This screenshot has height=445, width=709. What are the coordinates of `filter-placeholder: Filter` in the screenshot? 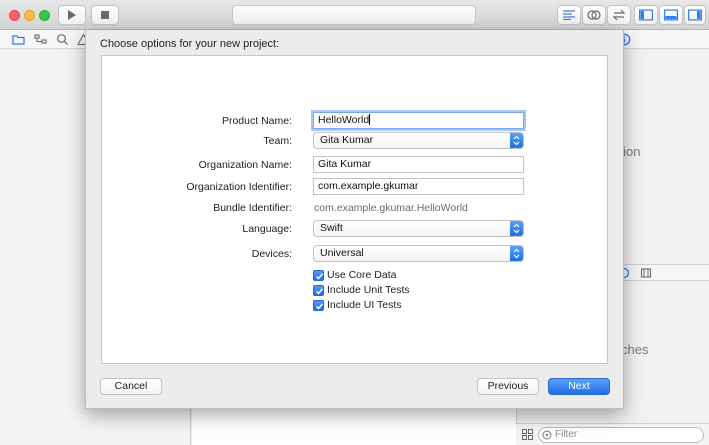 It's located at (566, 434).